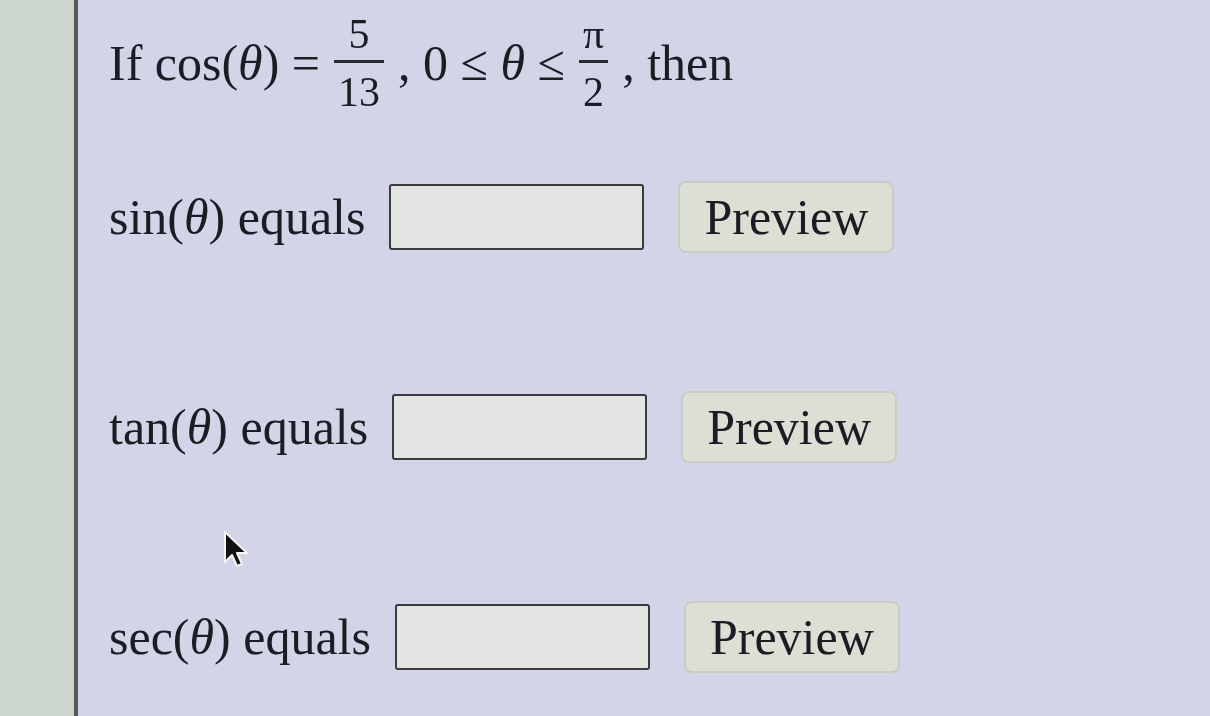 The image size is (1210, 716). I want to click on fraction-denominator: 13, so click(359, 90).